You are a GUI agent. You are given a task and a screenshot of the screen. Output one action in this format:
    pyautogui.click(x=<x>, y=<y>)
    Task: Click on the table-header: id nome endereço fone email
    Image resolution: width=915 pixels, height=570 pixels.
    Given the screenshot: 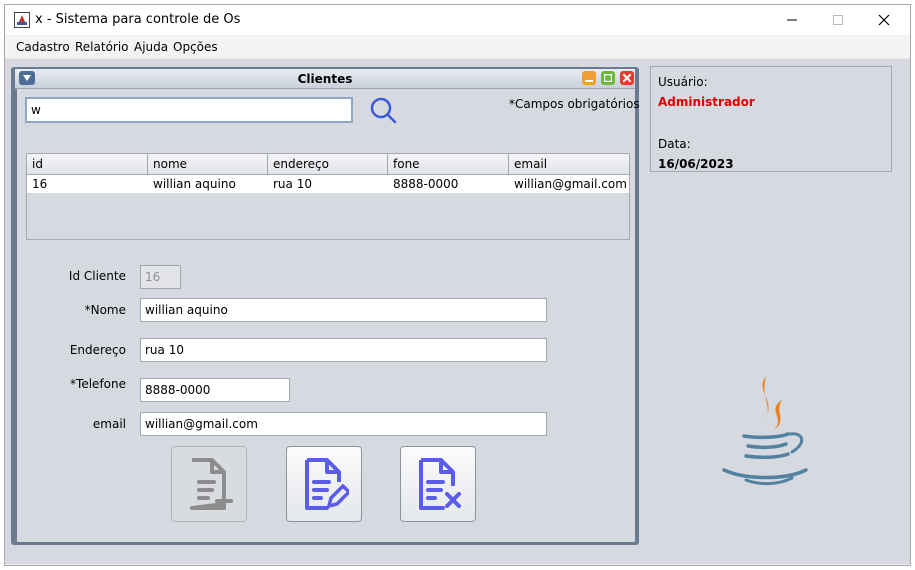 What is the action you would take?
    pyautogui.click(x=328, y=164)
    